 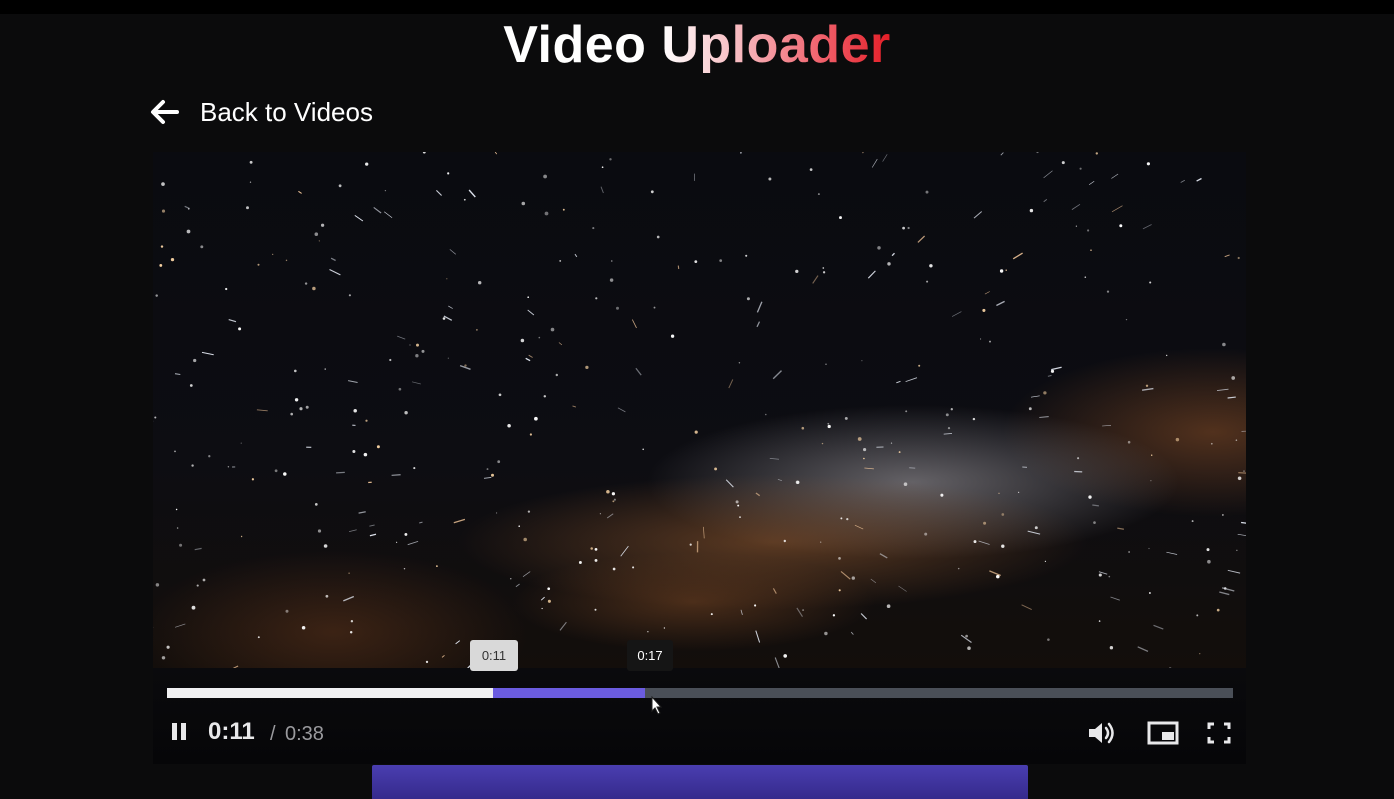 I want to click on upload-button-partial, so click(x=700, y=782).